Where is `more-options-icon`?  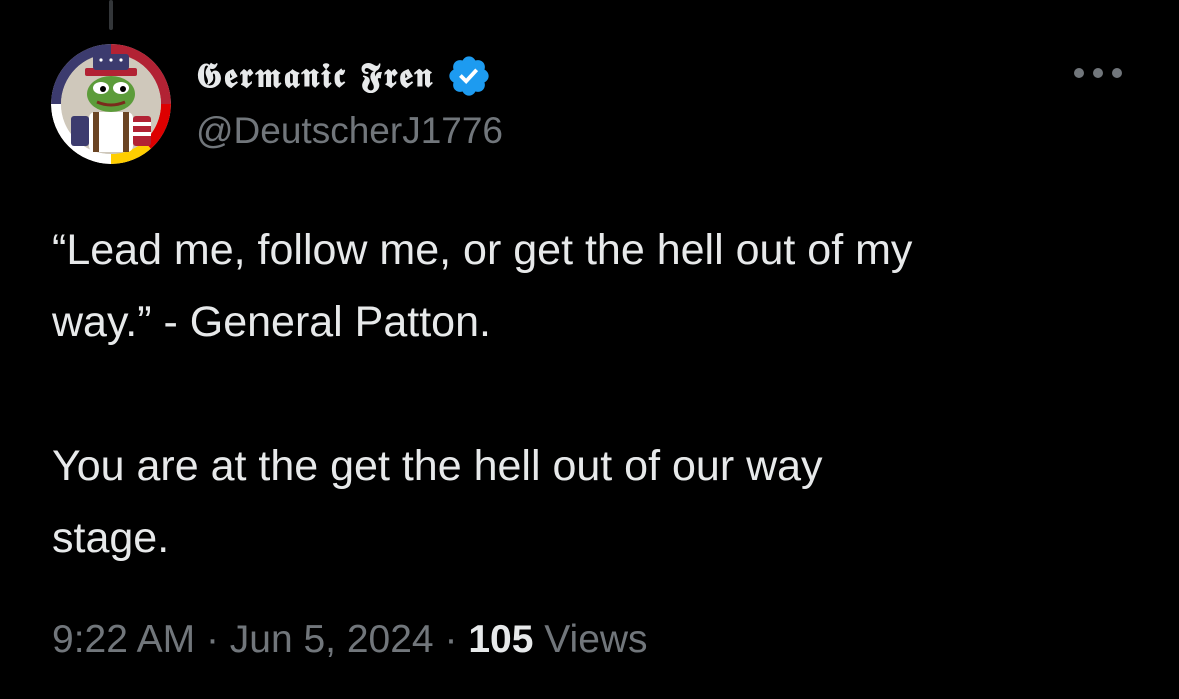
more-options-icon is located at coordinates (1098, 73).